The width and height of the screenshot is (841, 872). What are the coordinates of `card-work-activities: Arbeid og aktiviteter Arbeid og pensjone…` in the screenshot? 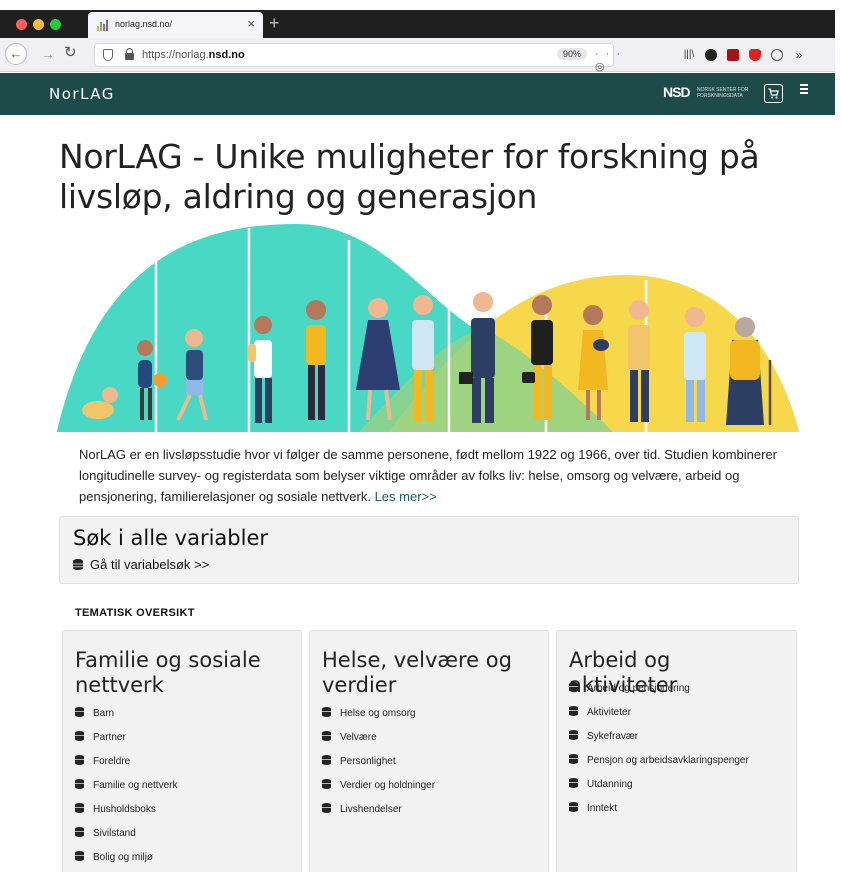 It's located at (676, 751).